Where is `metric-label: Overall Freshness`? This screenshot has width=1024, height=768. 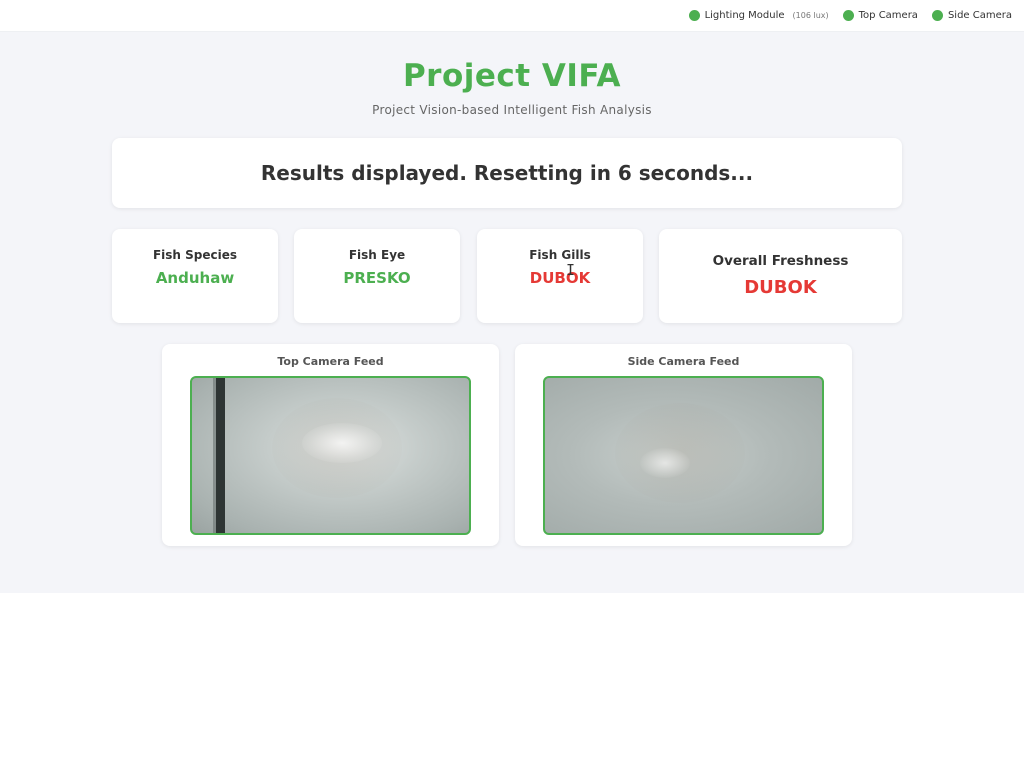
metric-label: Overall Freshness is located at coordinates (780, 261).